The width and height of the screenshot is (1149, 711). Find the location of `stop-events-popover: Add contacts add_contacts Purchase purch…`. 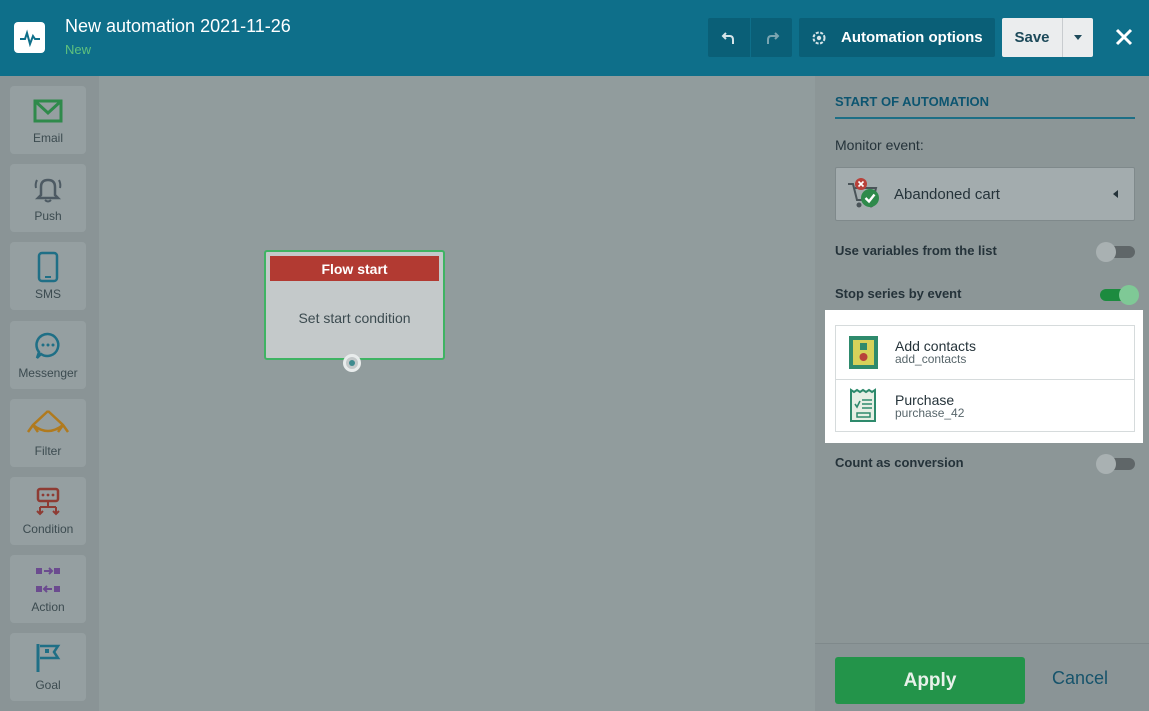

stop-events-popover: Add contacts add_contacts Purchase purch… is located at coordinates (984, 376).